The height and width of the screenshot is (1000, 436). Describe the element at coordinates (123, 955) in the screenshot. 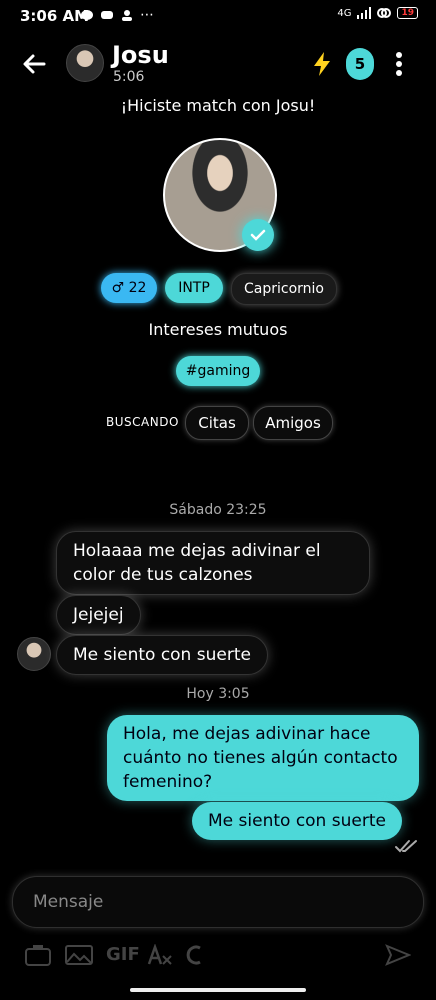

I see `gif-icon: GIF` at that location.